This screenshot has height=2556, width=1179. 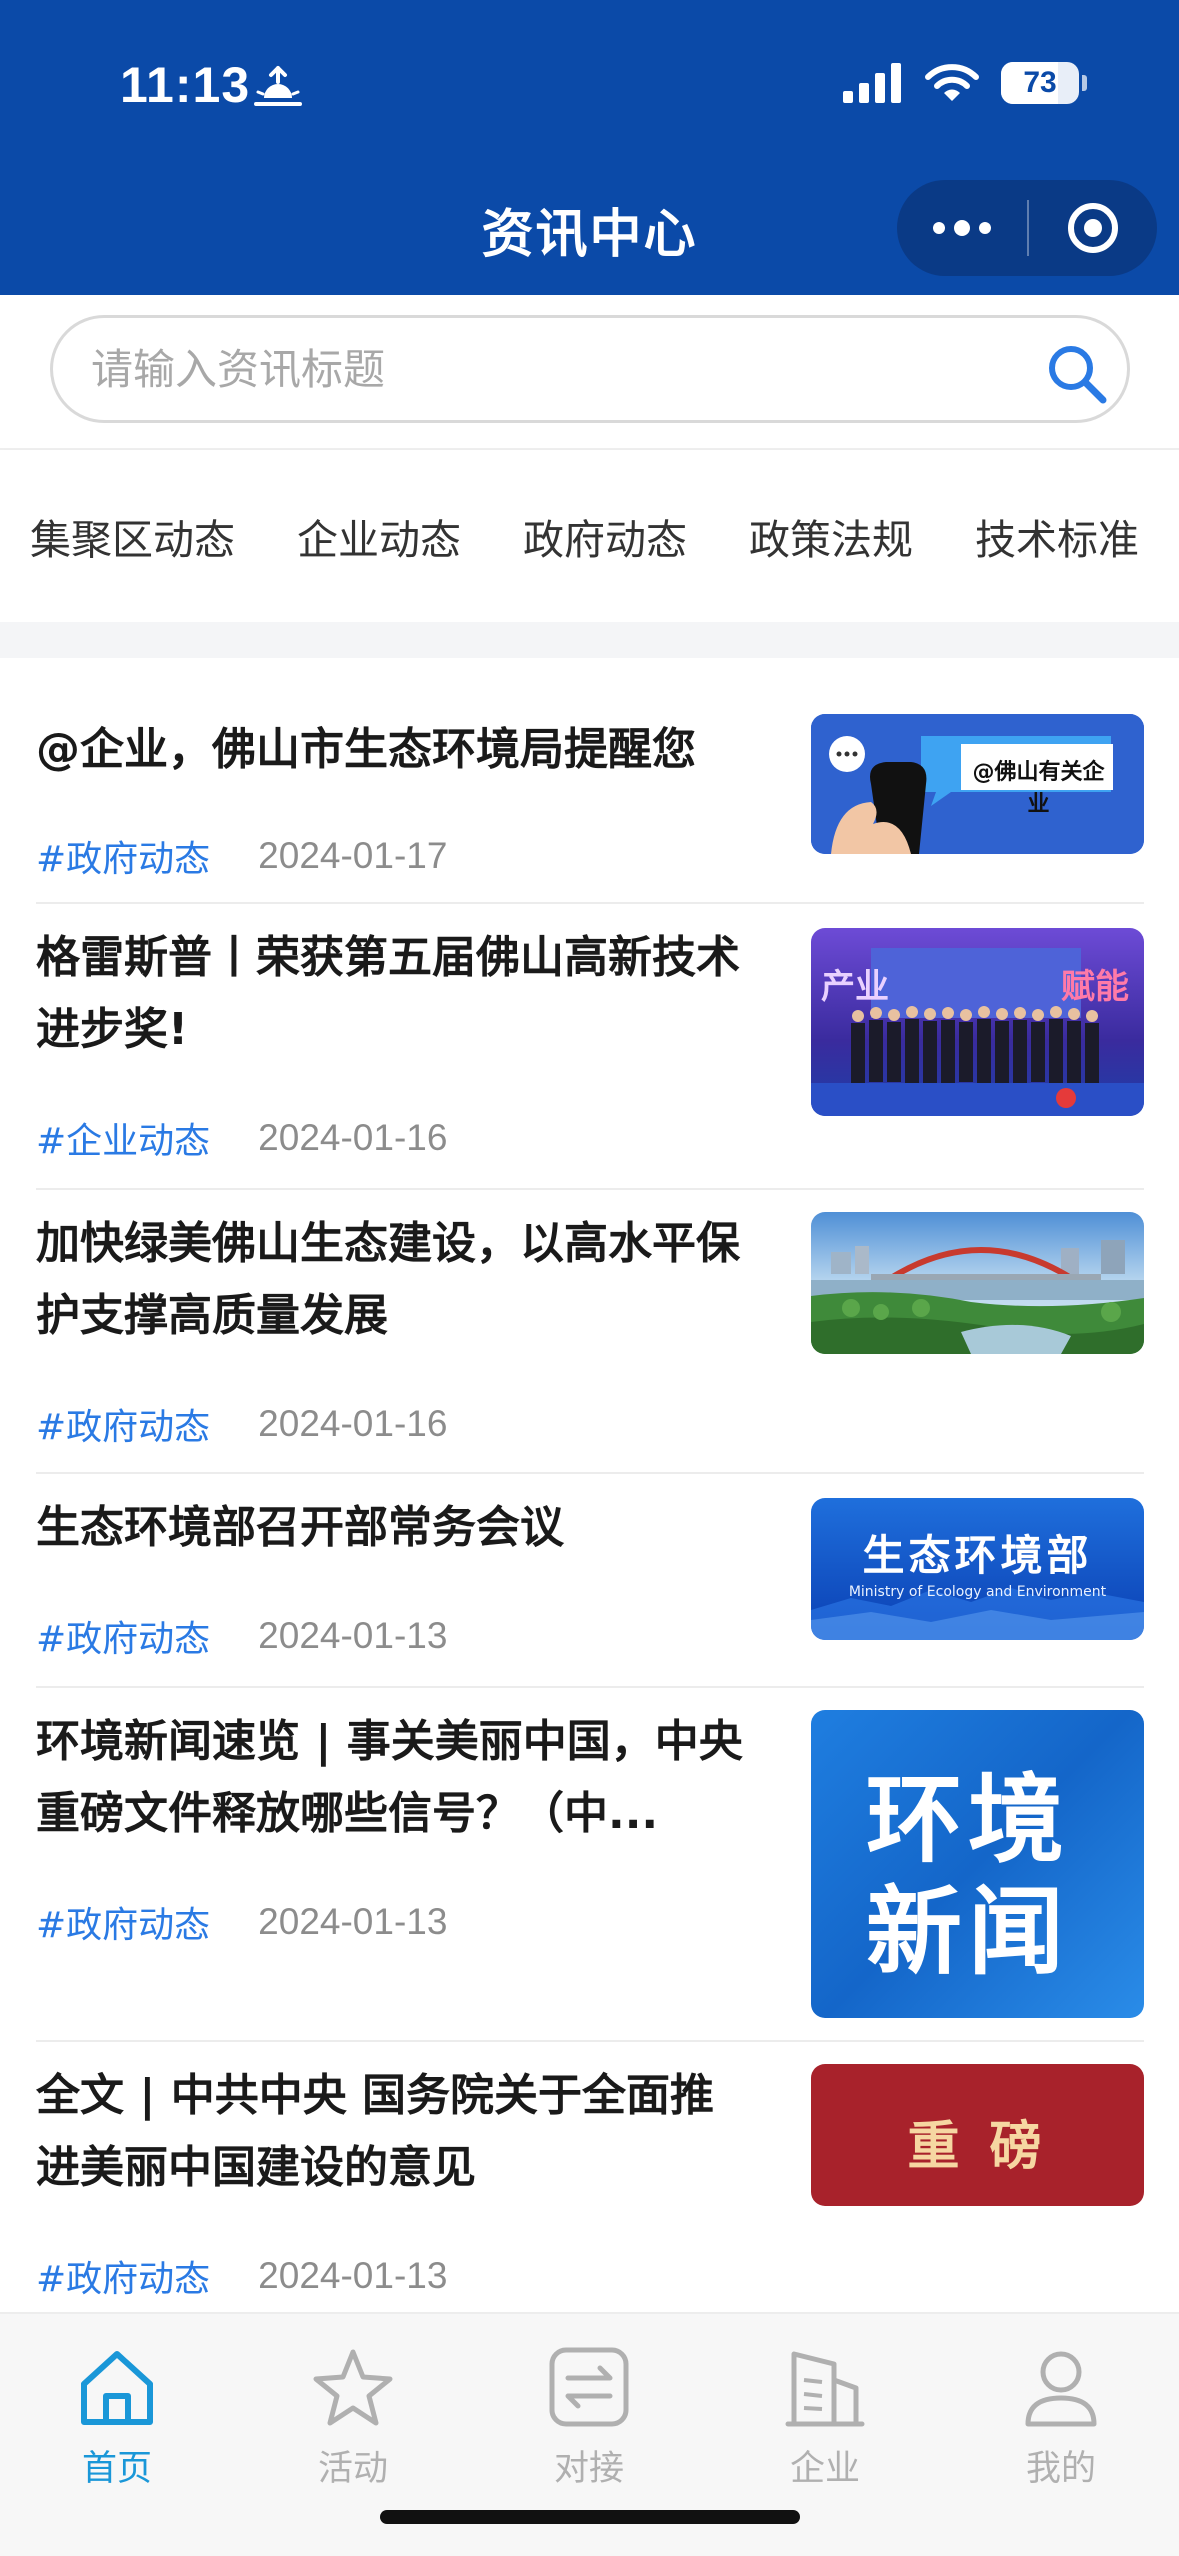 I want to click on tab-technical-standards: 技术标准, so click(x=1057, y=536).